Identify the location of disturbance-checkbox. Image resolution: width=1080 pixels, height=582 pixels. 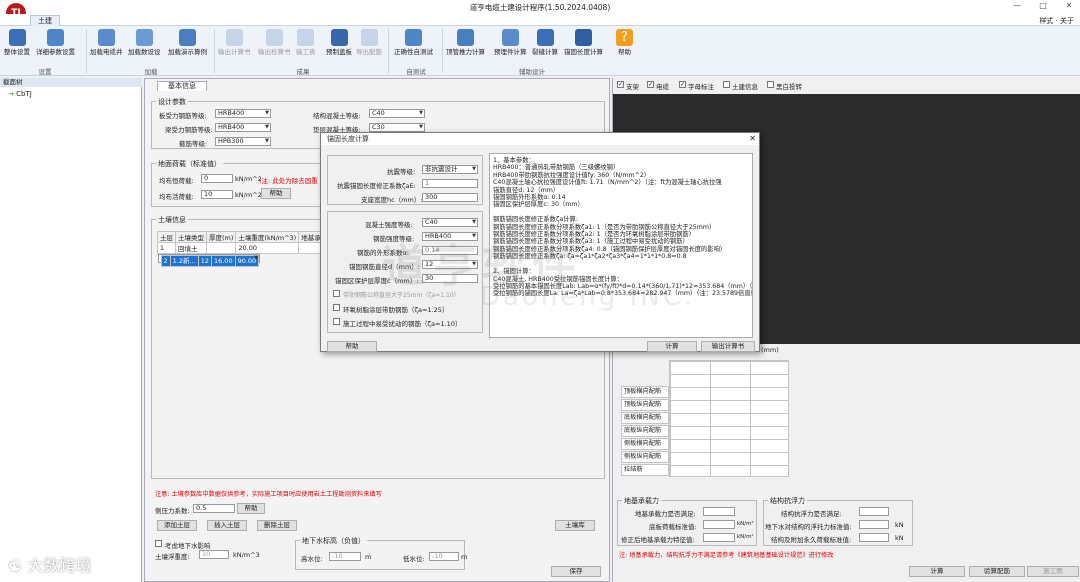
(336, 321).